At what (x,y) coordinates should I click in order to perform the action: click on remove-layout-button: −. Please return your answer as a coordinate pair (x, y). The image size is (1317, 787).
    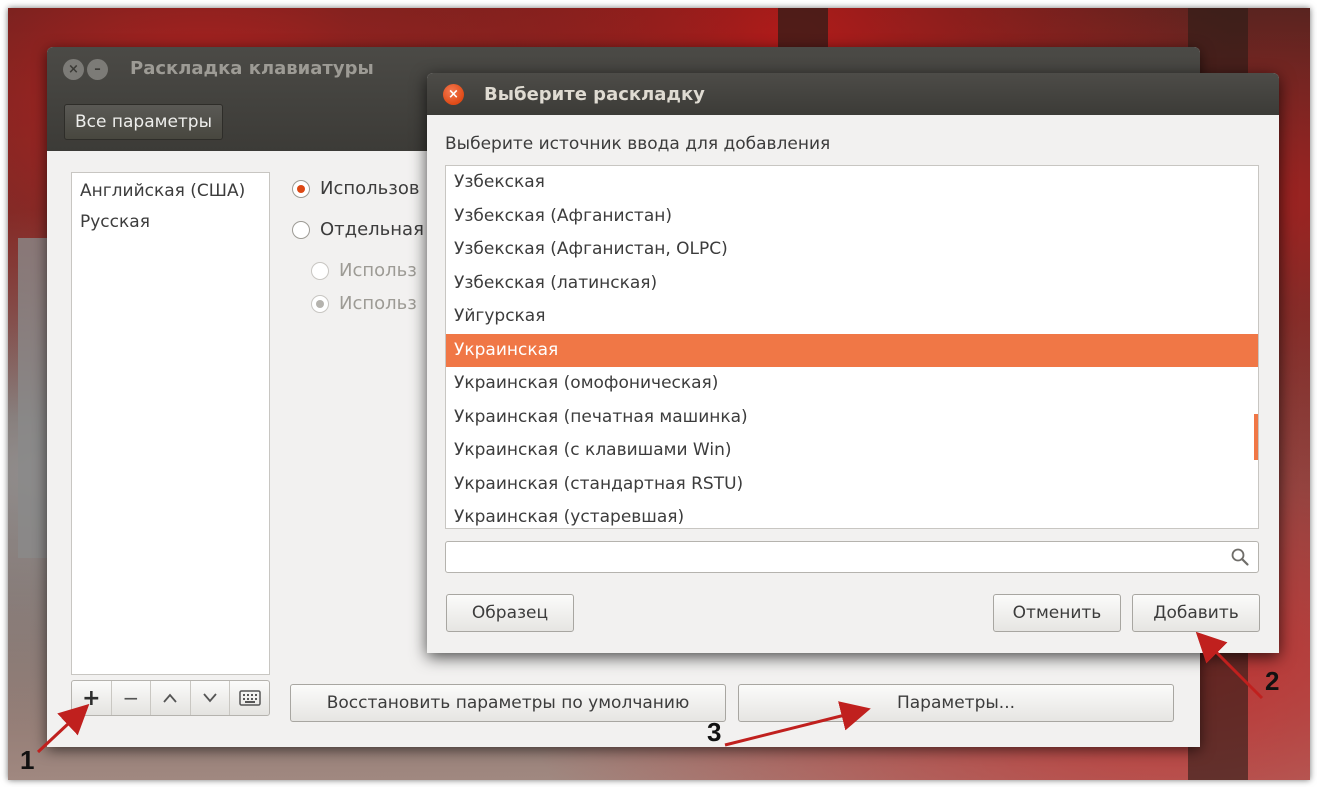
    Looking at the image, I should click on (132, 698).